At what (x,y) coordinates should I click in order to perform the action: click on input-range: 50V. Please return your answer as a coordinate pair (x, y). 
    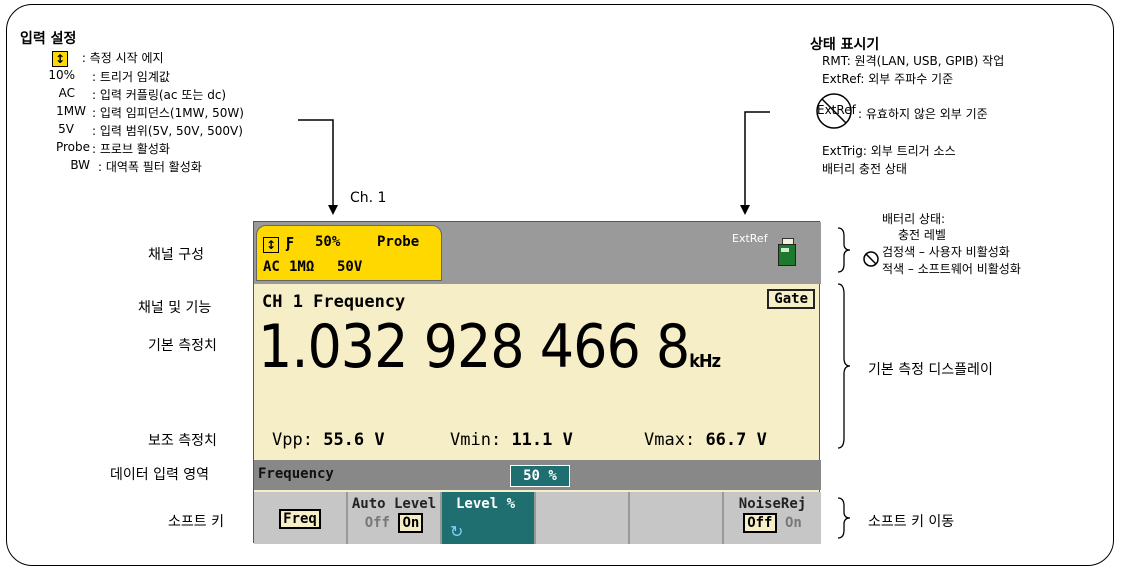
    Looking at the image, I should click on (350, 267).